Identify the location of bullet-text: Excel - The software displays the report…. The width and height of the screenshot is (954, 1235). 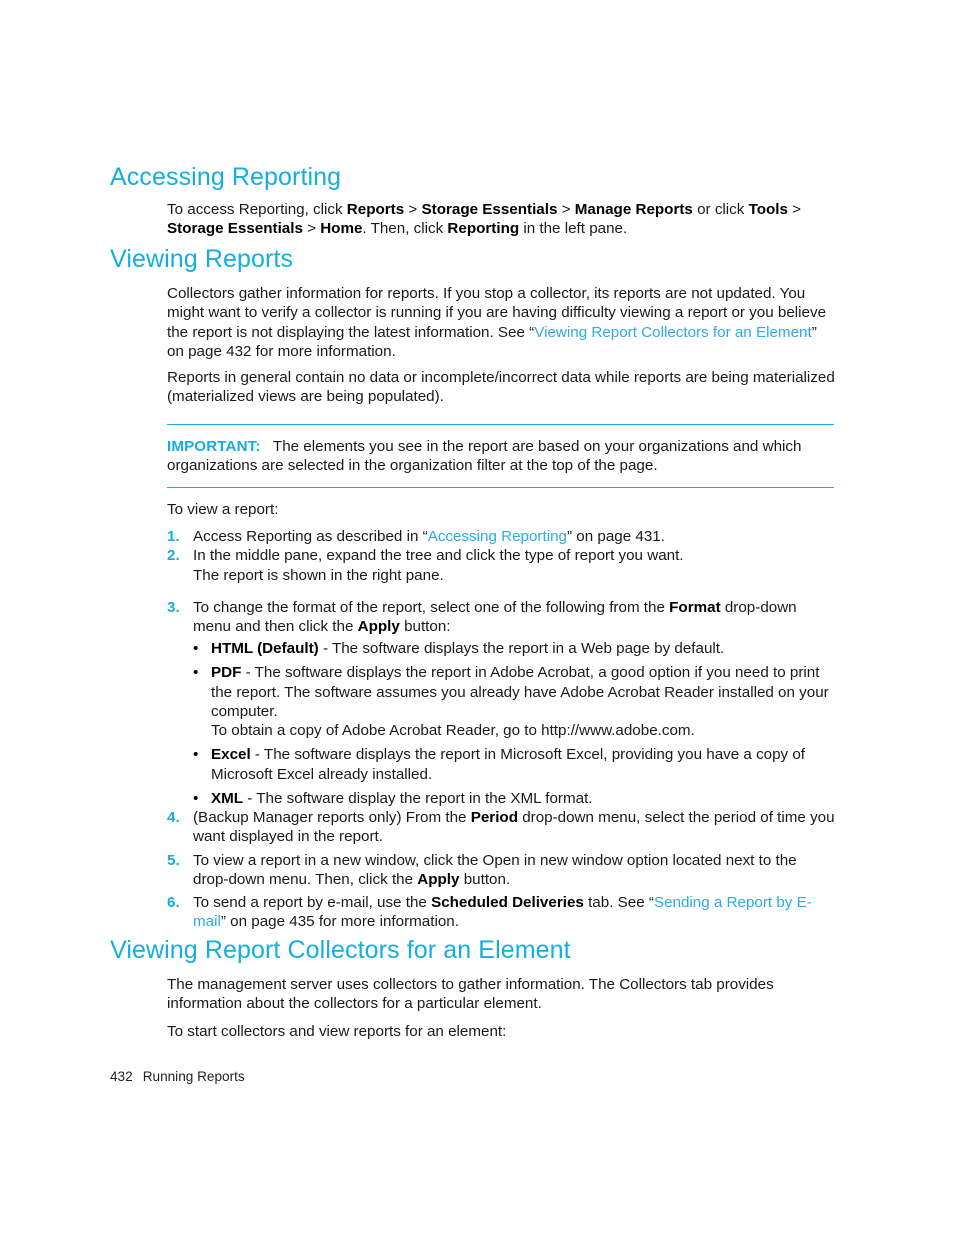
(523, 764).